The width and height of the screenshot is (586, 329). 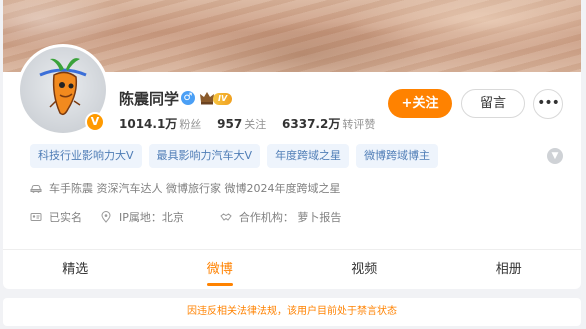 What do you see at coordinates (292, 312) in the screenshot?
I see `mute-notice: 因违反相关法律法规，该用户目前处于禁言状态` at bounding box center [292, 312].